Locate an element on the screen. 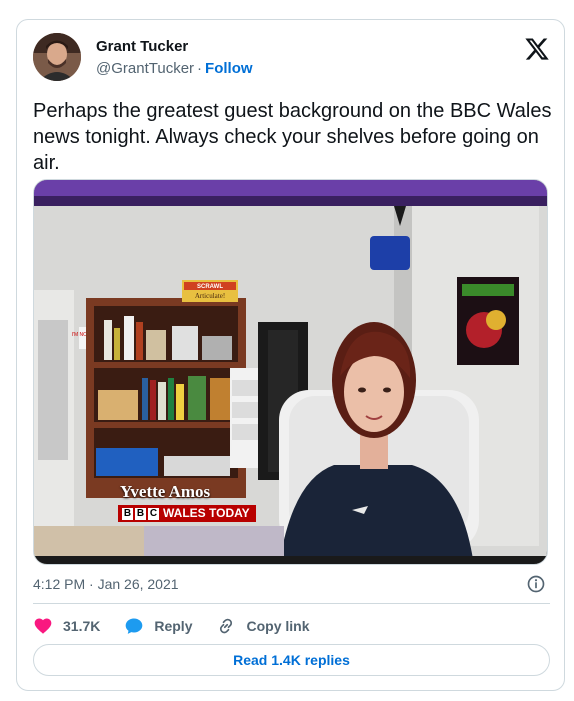 The image size is (574, 701). info-icon is located at coordinates (536, 584).